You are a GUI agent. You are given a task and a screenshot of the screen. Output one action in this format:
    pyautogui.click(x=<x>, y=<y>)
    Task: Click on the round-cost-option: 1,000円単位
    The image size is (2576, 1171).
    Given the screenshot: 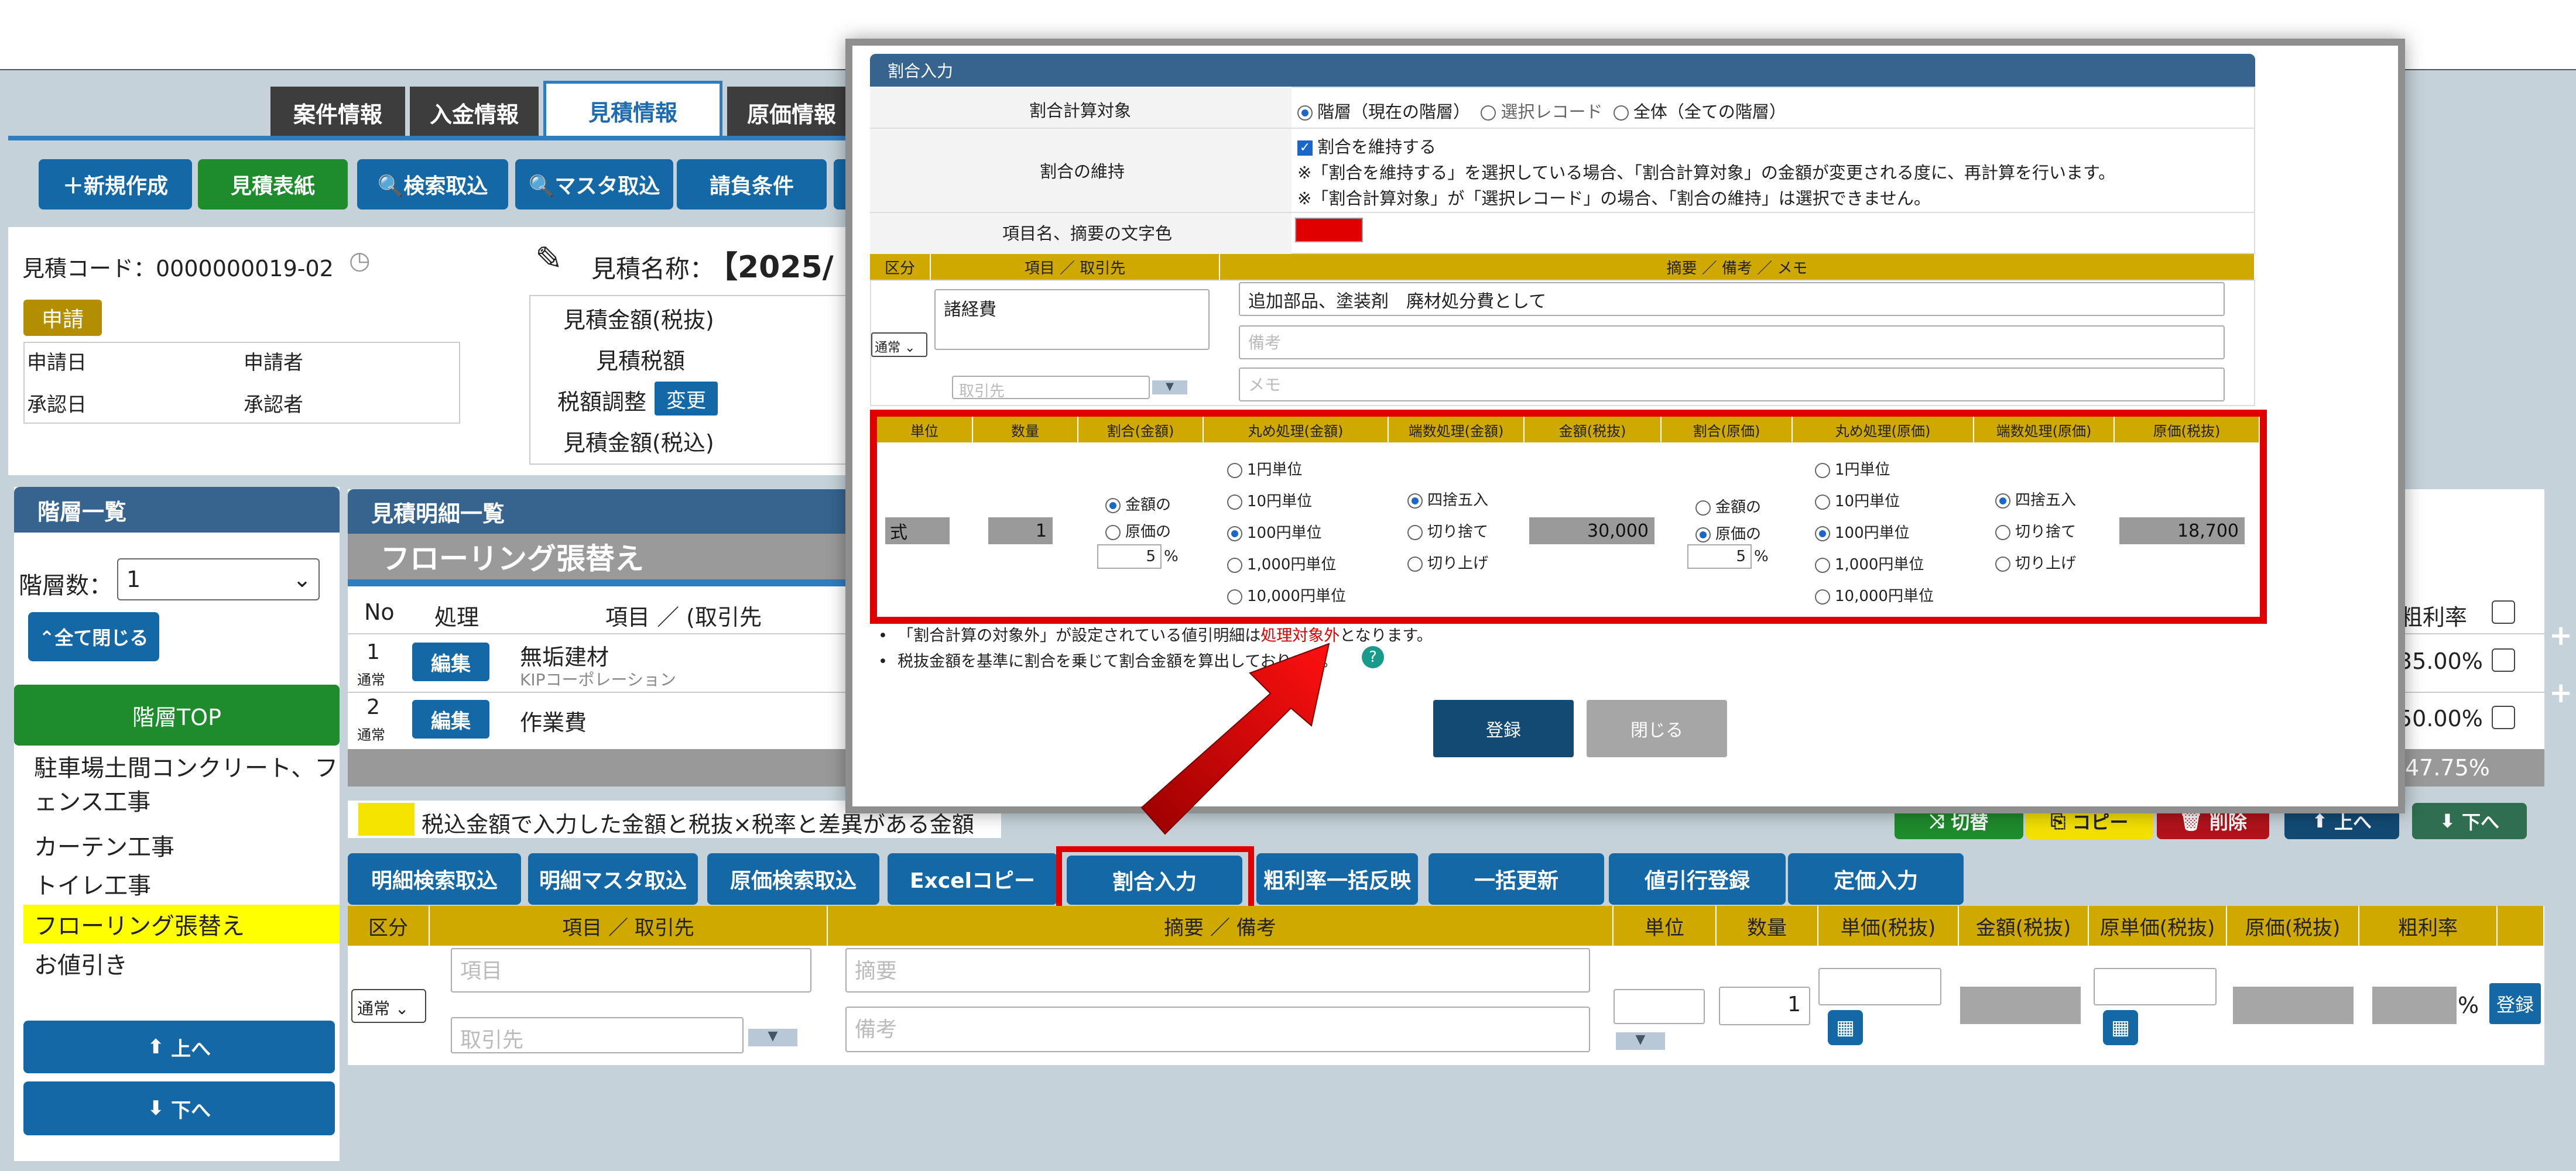 What is the action you would take?
    pyautogui.click(x=1869, y=563)
    